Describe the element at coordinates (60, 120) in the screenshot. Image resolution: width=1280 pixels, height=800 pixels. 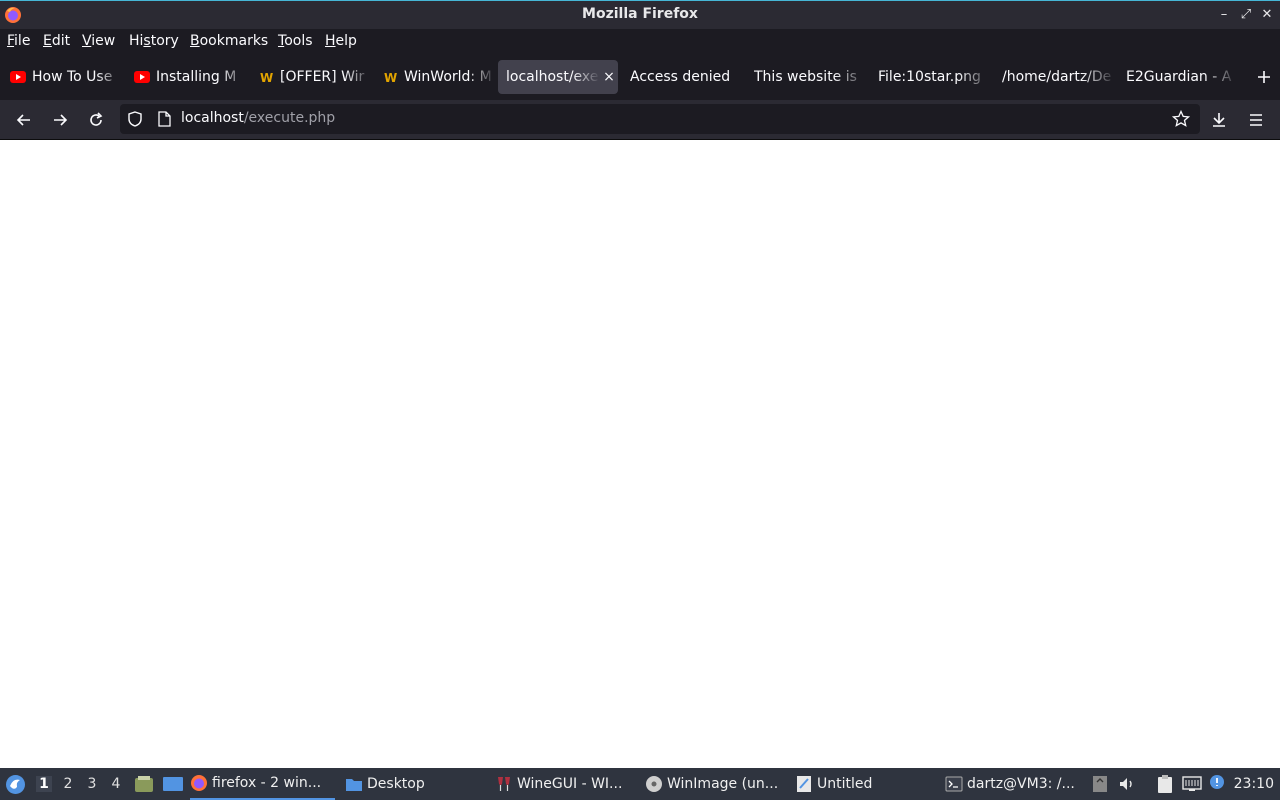
I see `forward-arrow-icon` at that location.